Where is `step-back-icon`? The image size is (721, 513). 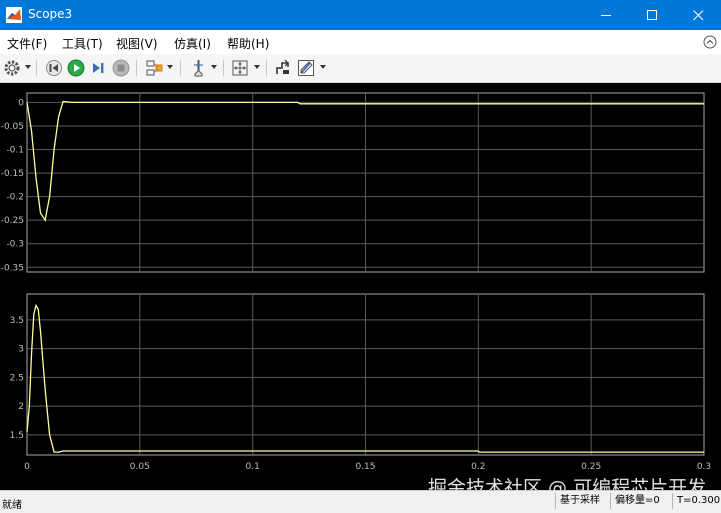 step-back-icon is located at coordinates (54, 68).